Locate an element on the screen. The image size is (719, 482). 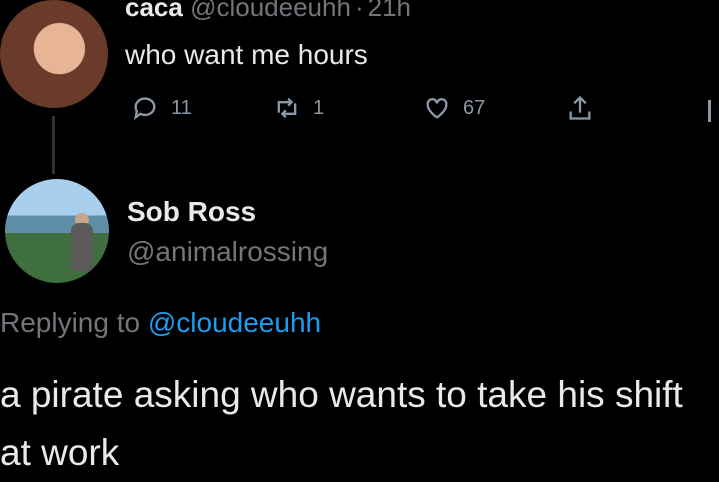
like-count: 67 is located at coordinates (474, 107).